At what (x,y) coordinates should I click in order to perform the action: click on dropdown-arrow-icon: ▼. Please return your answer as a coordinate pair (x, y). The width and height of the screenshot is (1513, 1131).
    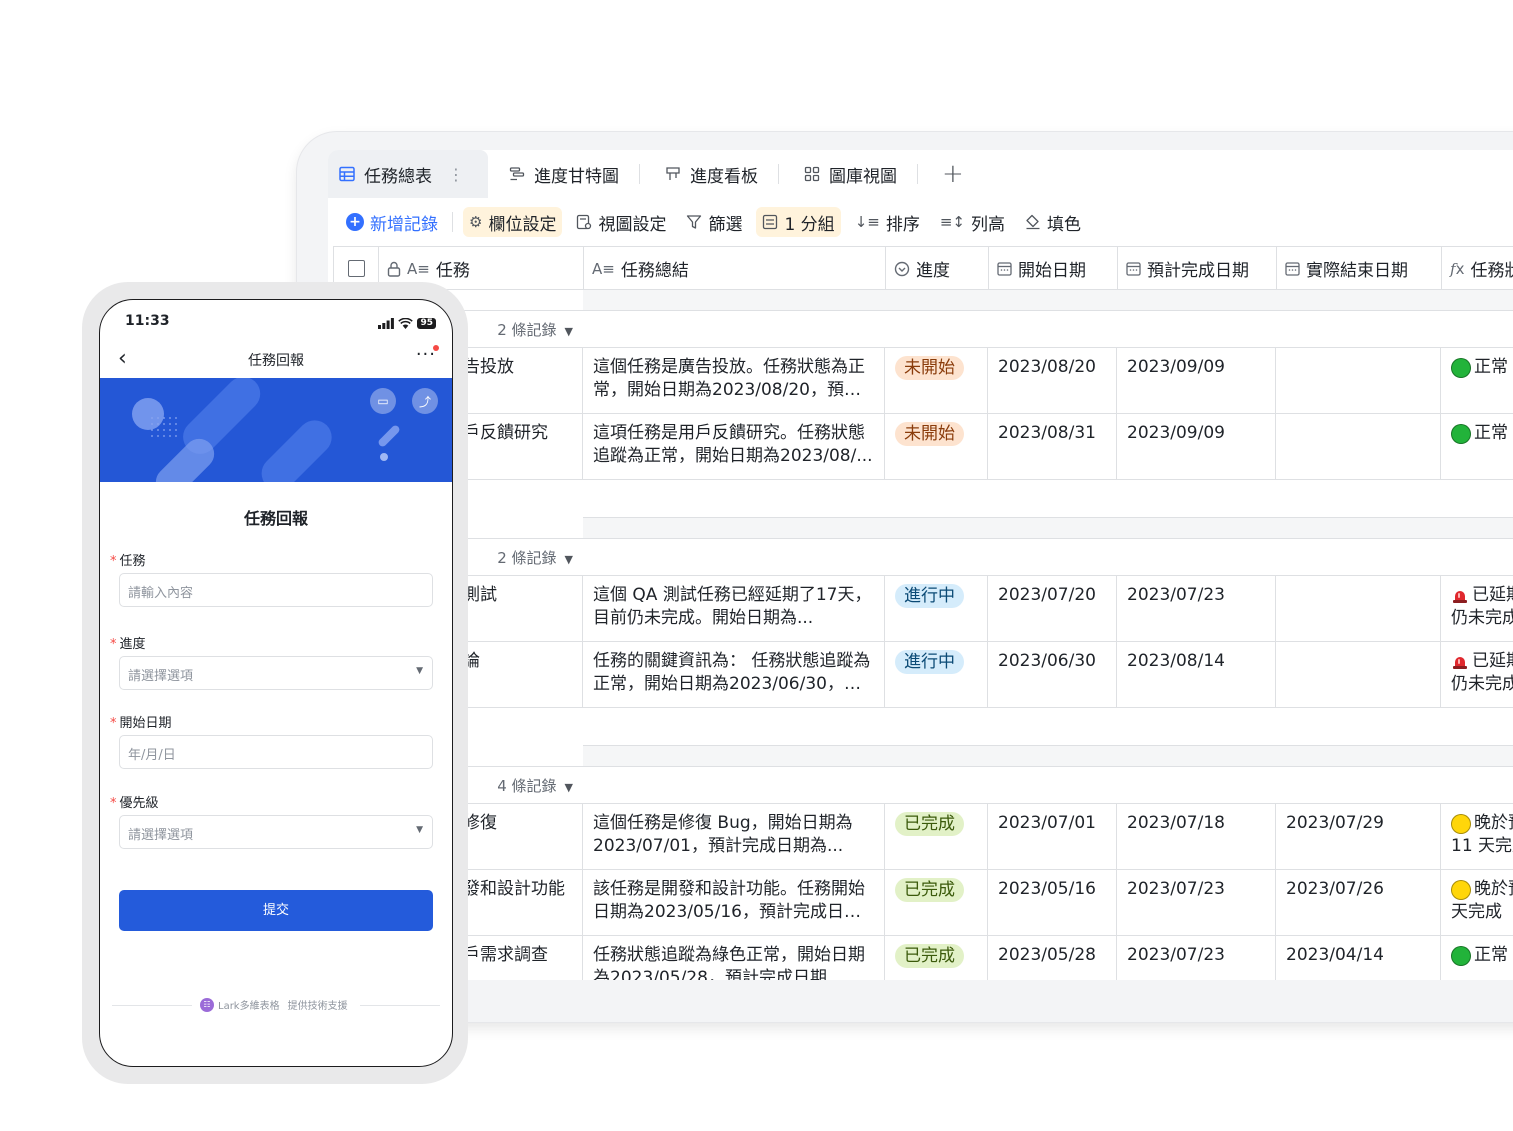
    Looking at the image, I should click on (419, 671).